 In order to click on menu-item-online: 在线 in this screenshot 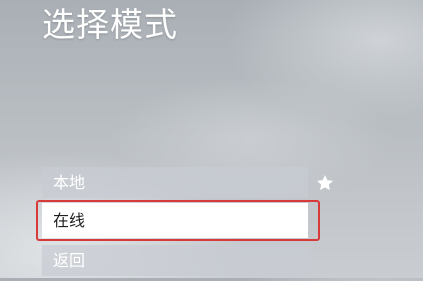, I will do `click(175, 220)`.